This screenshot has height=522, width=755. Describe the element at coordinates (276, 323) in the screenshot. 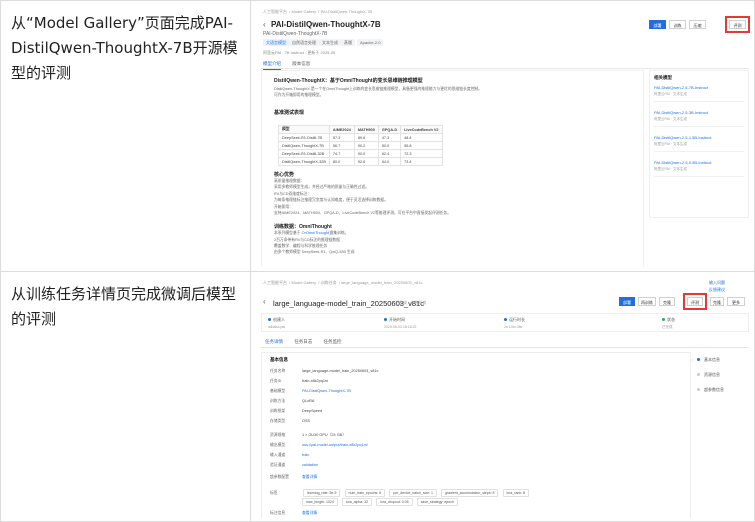

I see `summary-item: 创建人 alibaba-pai` at that location.